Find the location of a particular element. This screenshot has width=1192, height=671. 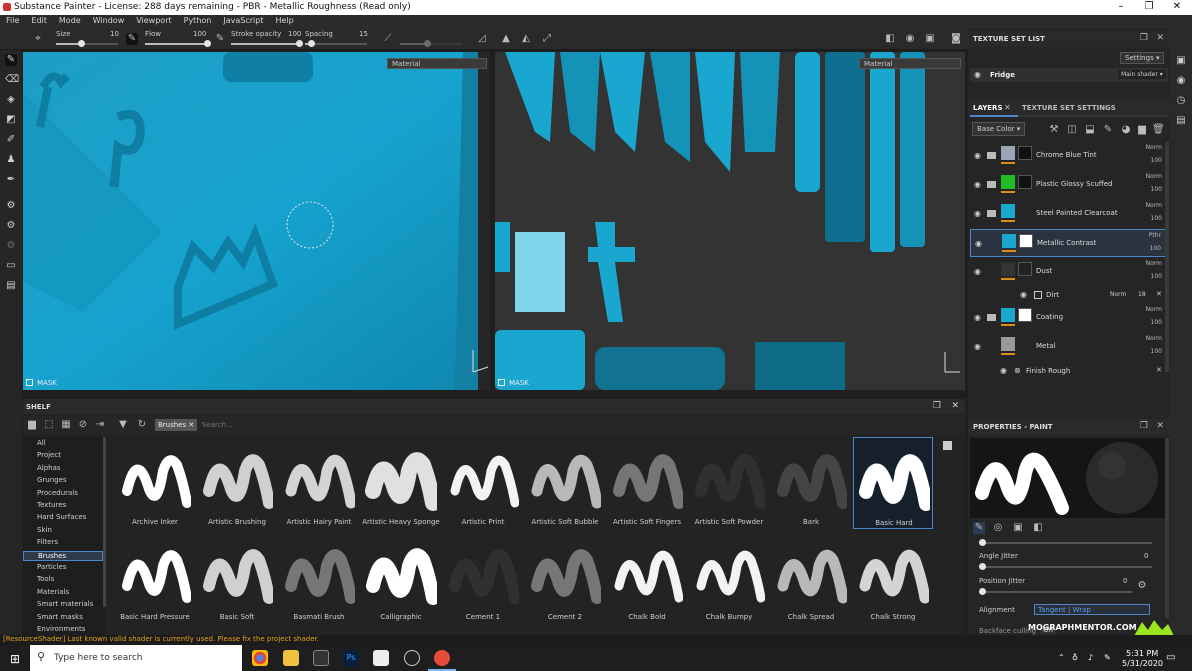

brush-artistic-soft-fingers: Artistic Soft Fingers is located at coordinates (647, 483).